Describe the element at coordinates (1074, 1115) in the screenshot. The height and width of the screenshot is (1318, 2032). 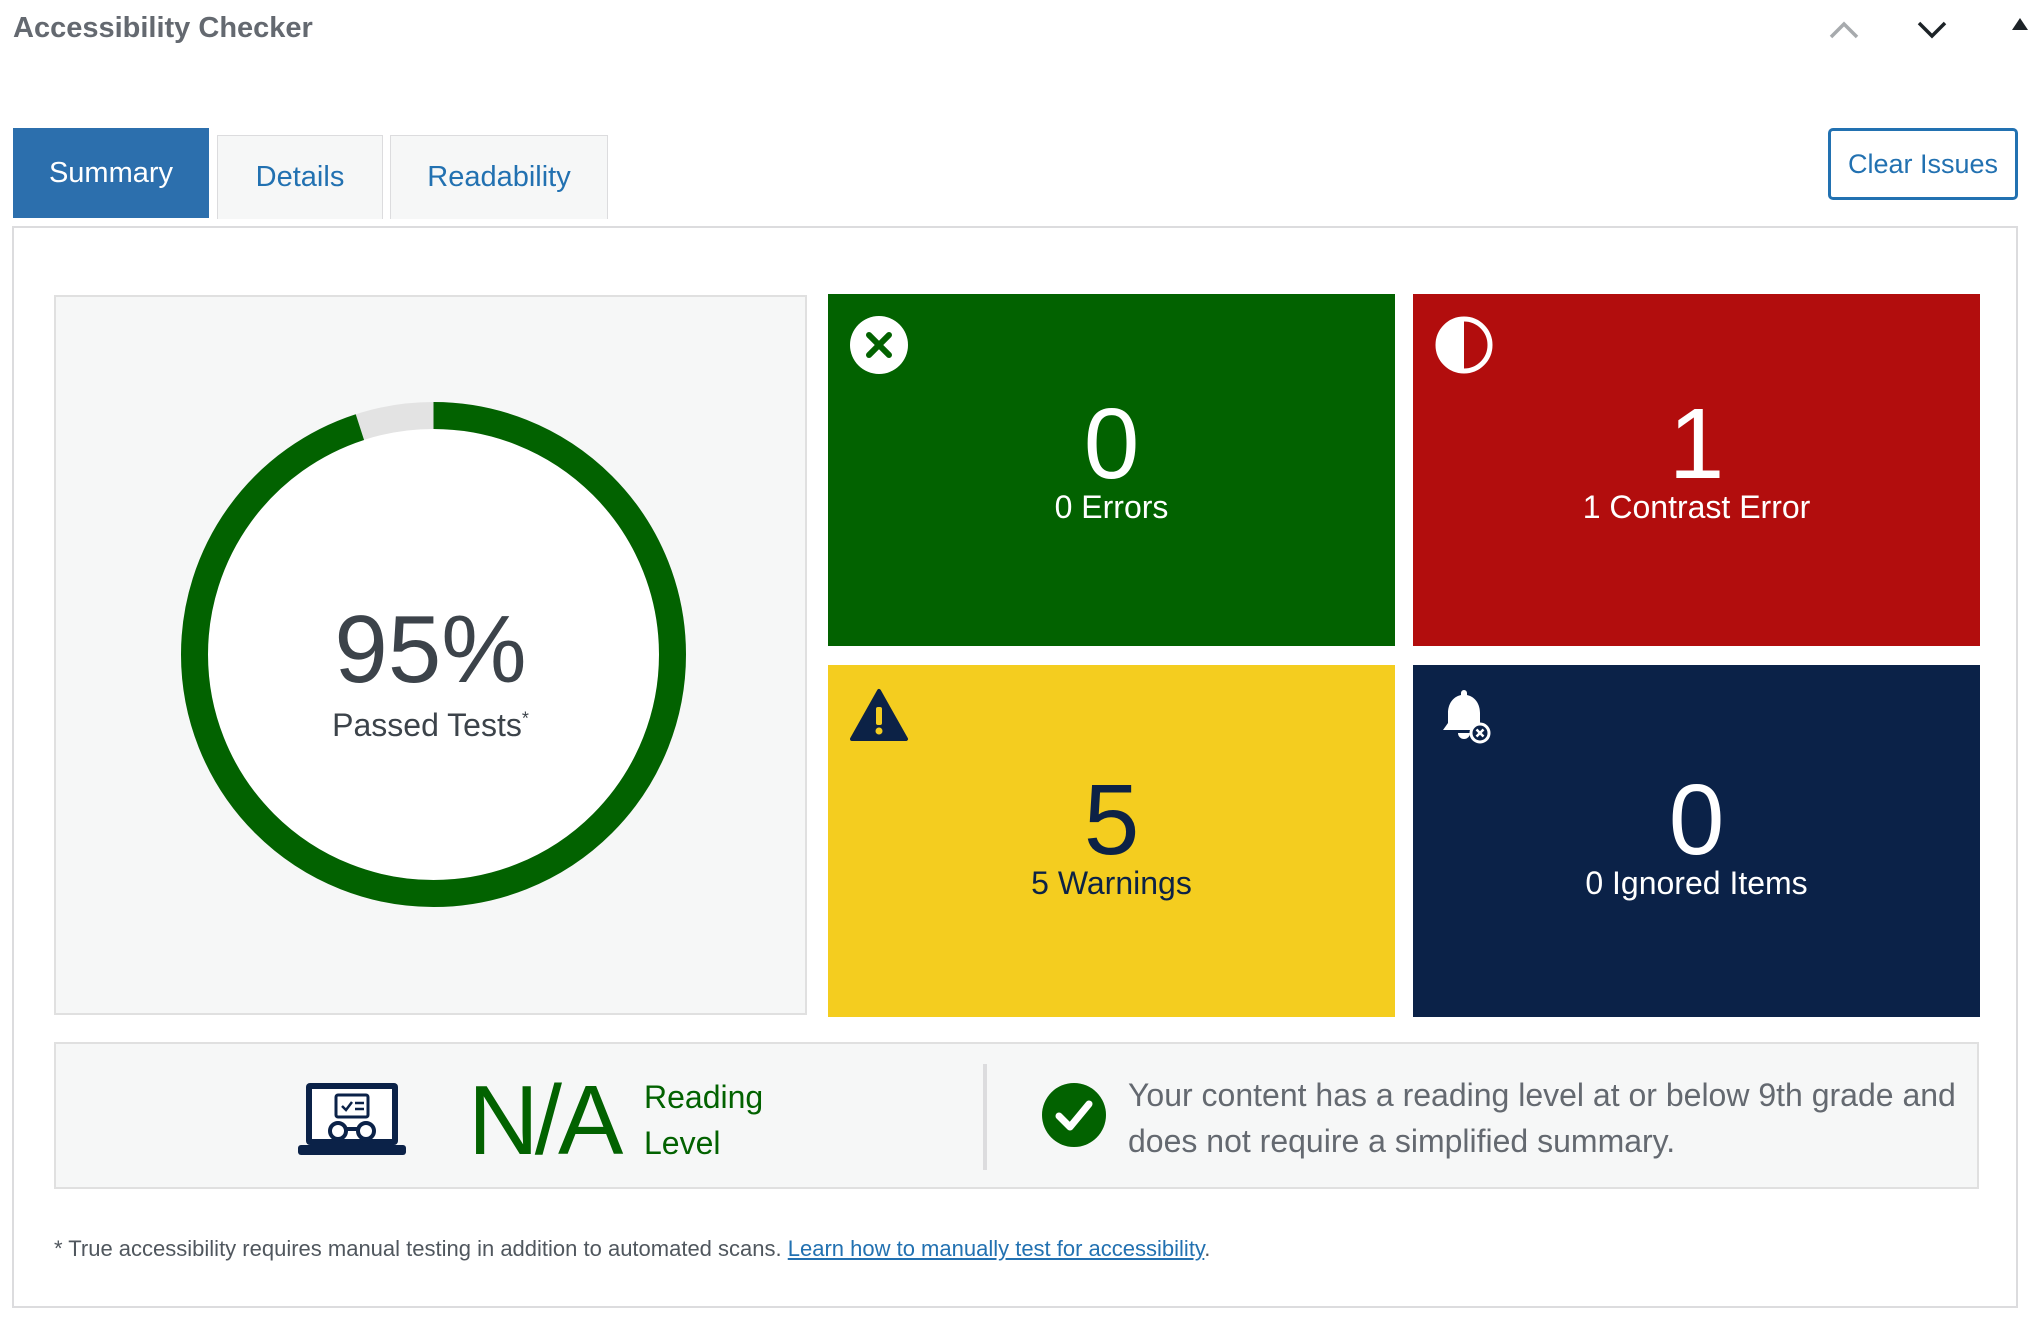
I see `check-circle-icon` at that location.